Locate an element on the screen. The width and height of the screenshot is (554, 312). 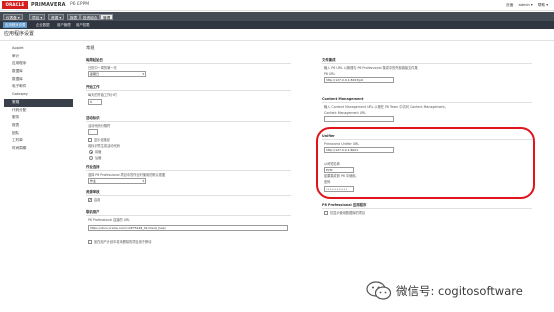
sidebar-item: 报表 is located at coordinates (38, 126).